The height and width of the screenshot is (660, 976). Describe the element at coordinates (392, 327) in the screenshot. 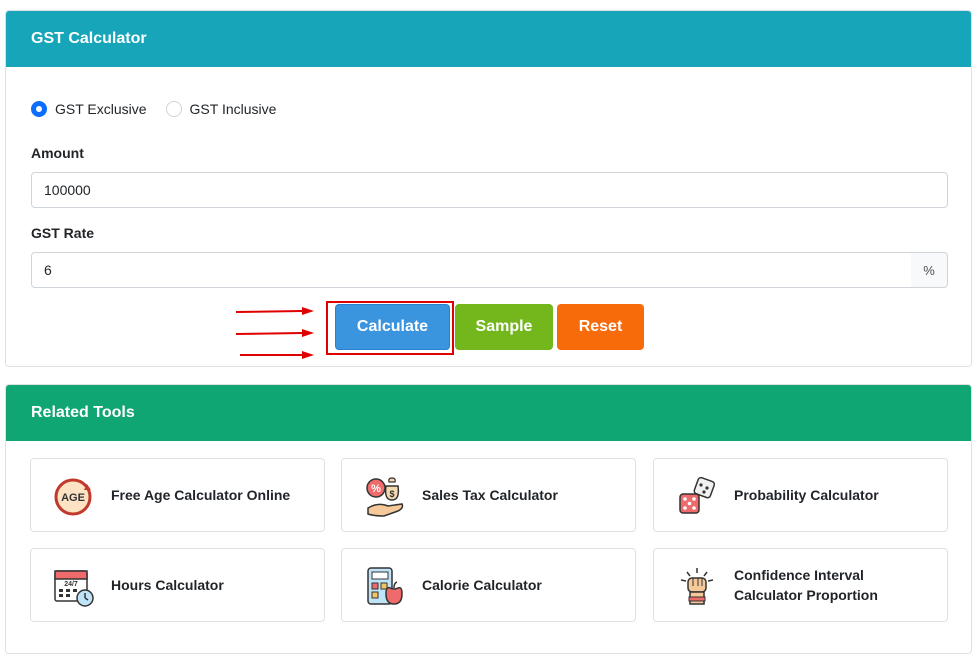

I see `calculate-button: Calculate` at that location.